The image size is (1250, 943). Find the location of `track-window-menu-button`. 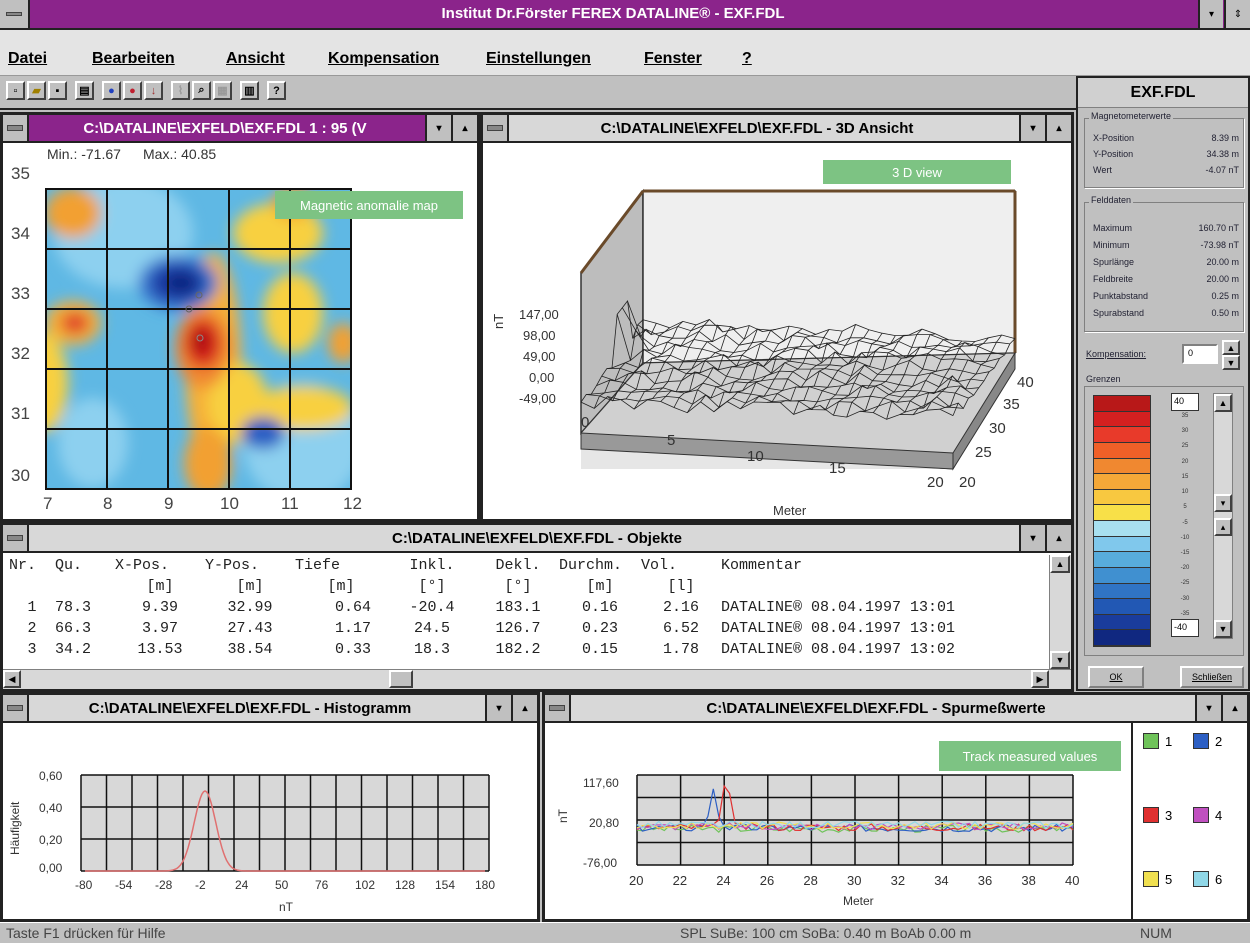

track-window-menu-button is located at coordinates (558, 708).